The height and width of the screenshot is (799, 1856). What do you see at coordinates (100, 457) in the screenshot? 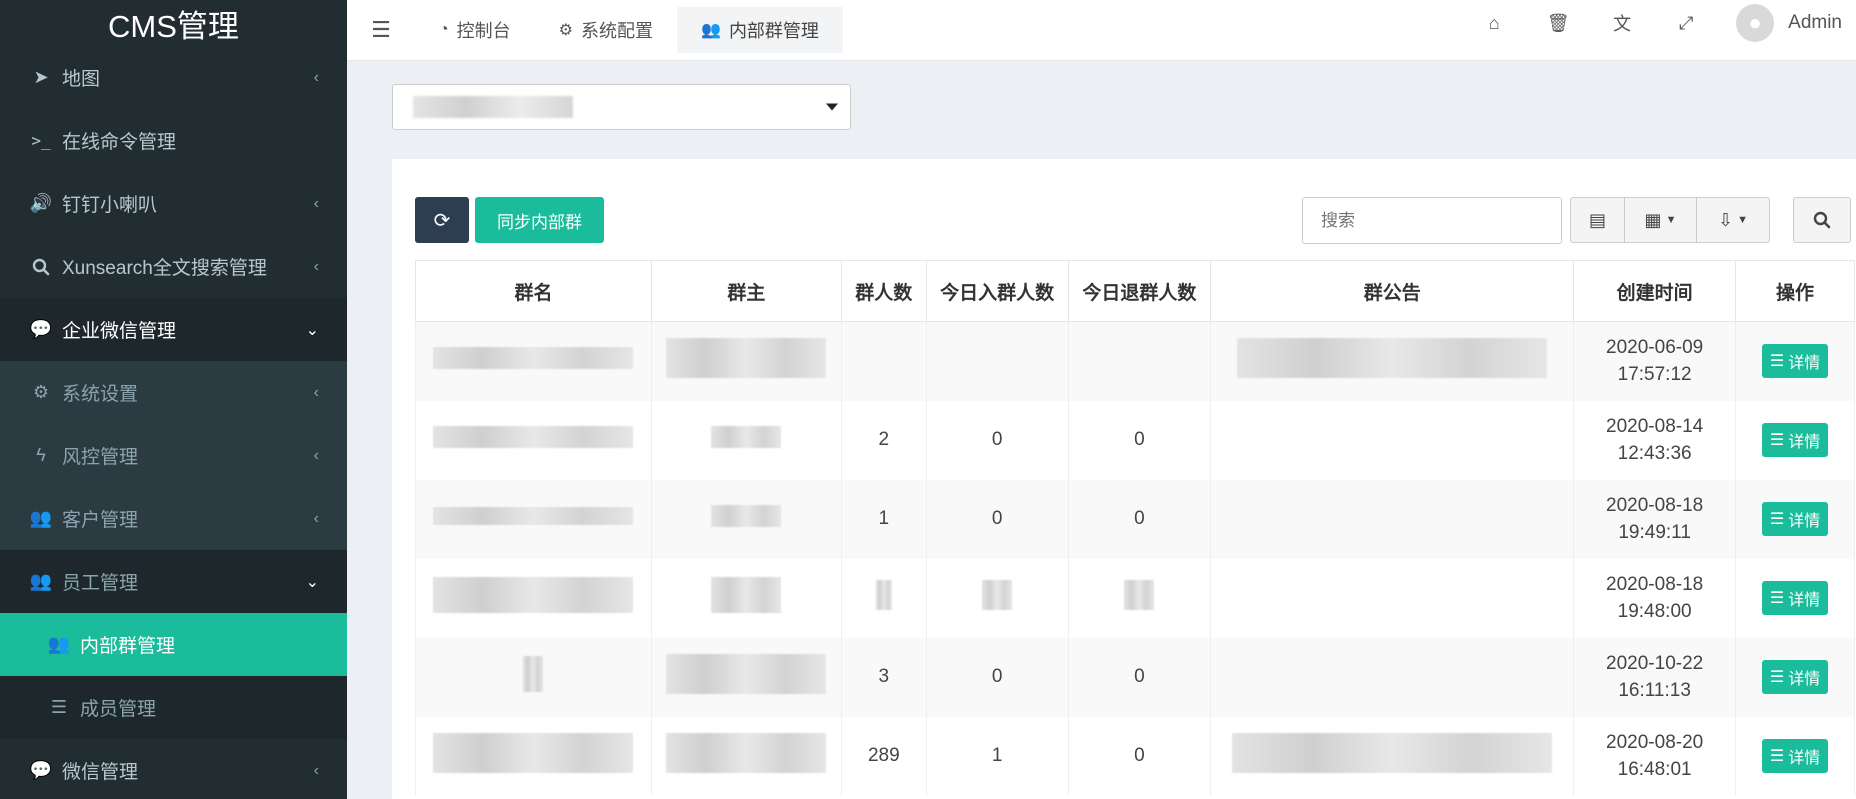
I see `sidebar-item-label: 风控管理` at bounding box center [100, 457].